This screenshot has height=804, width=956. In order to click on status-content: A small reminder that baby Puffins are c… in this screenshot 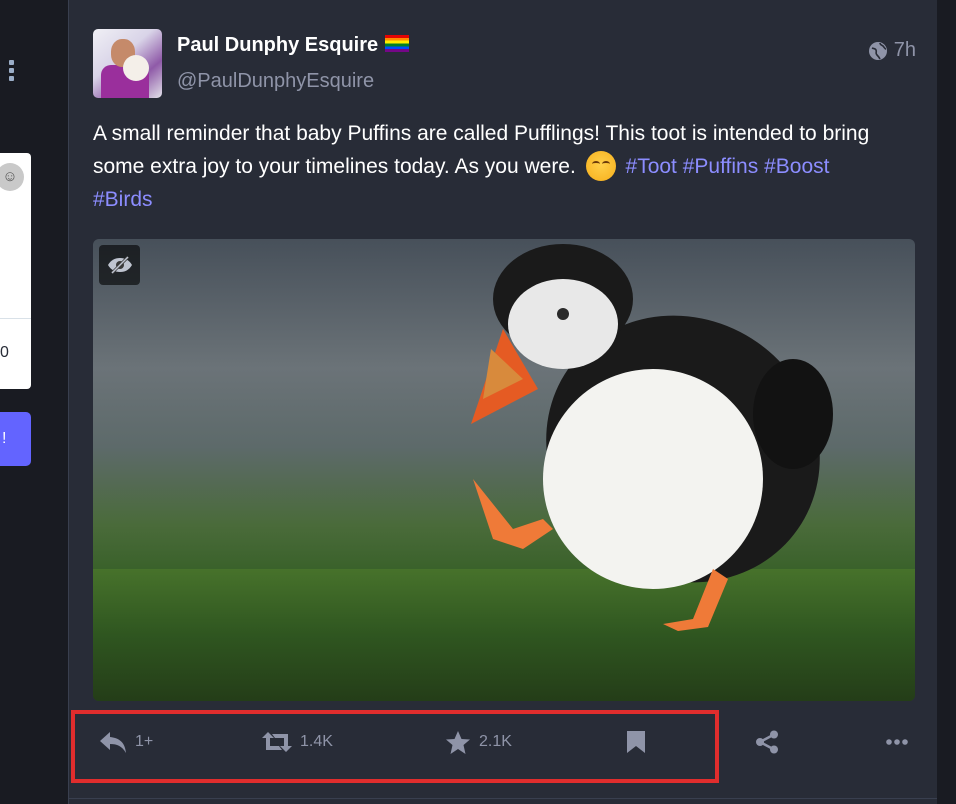, I will do `click(493, 166)`.